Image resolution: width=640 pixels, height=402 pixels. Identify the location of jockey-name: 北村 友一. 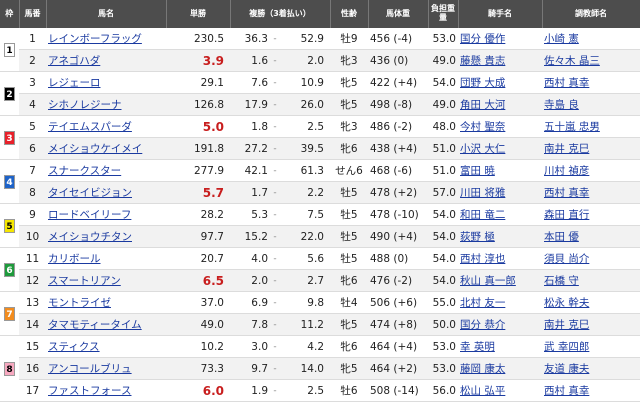
(500, 302).